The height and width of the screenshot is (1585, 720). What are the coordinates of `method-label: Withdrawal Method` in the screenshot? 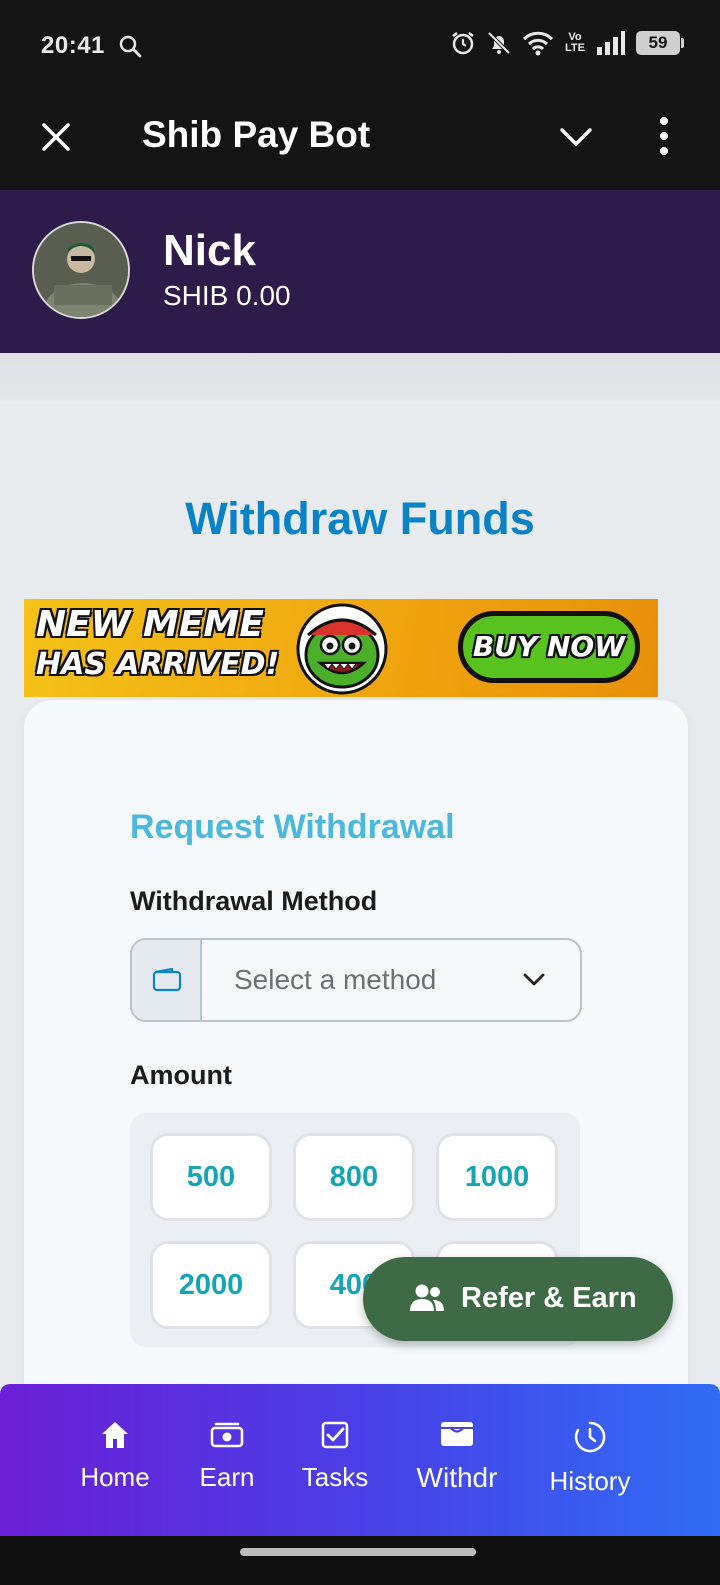 It's located at (254, 901).